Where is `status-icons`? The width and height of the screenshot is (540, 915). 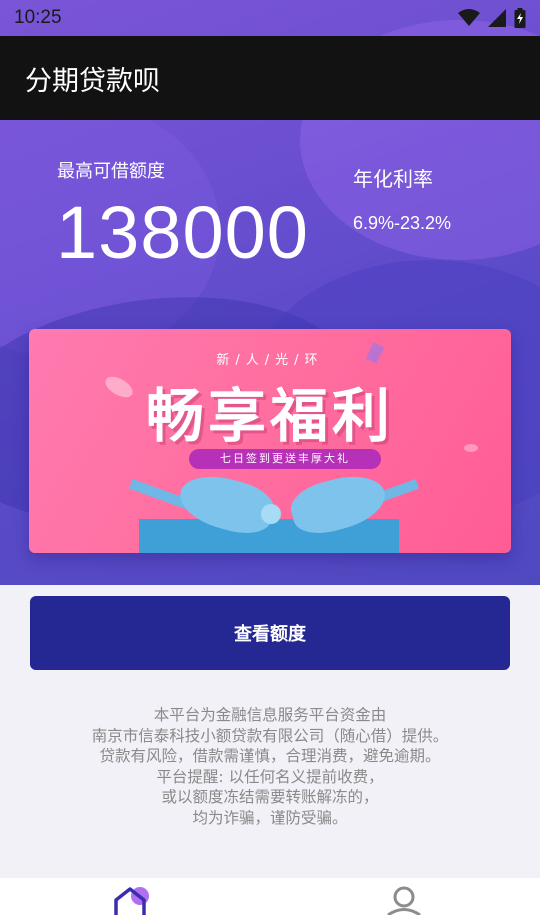
status-icons is located at coordinates (492, 18).